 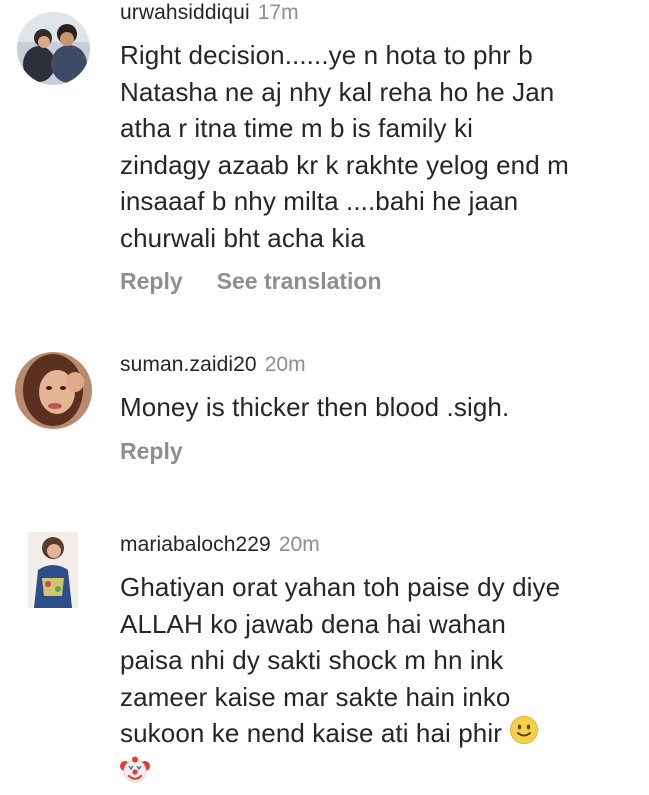 I want to click on comment-text: Money is thicker then blood .sigh., so click(x=374, y=407).